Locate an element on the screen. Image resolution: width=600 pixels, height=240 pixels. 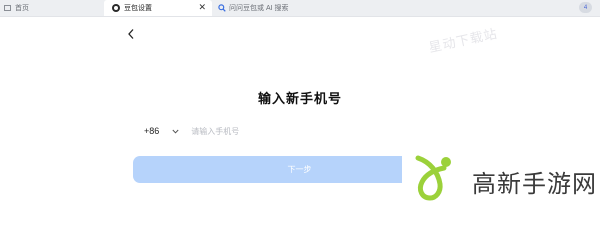
search-icon is located at coordinates (222, 8).